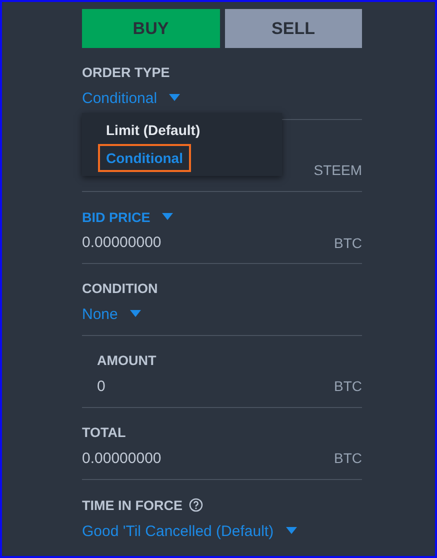  Describe the element at coordinates (126, 360) in the screenshot. I see `field-label: AMOUNT` at that location.